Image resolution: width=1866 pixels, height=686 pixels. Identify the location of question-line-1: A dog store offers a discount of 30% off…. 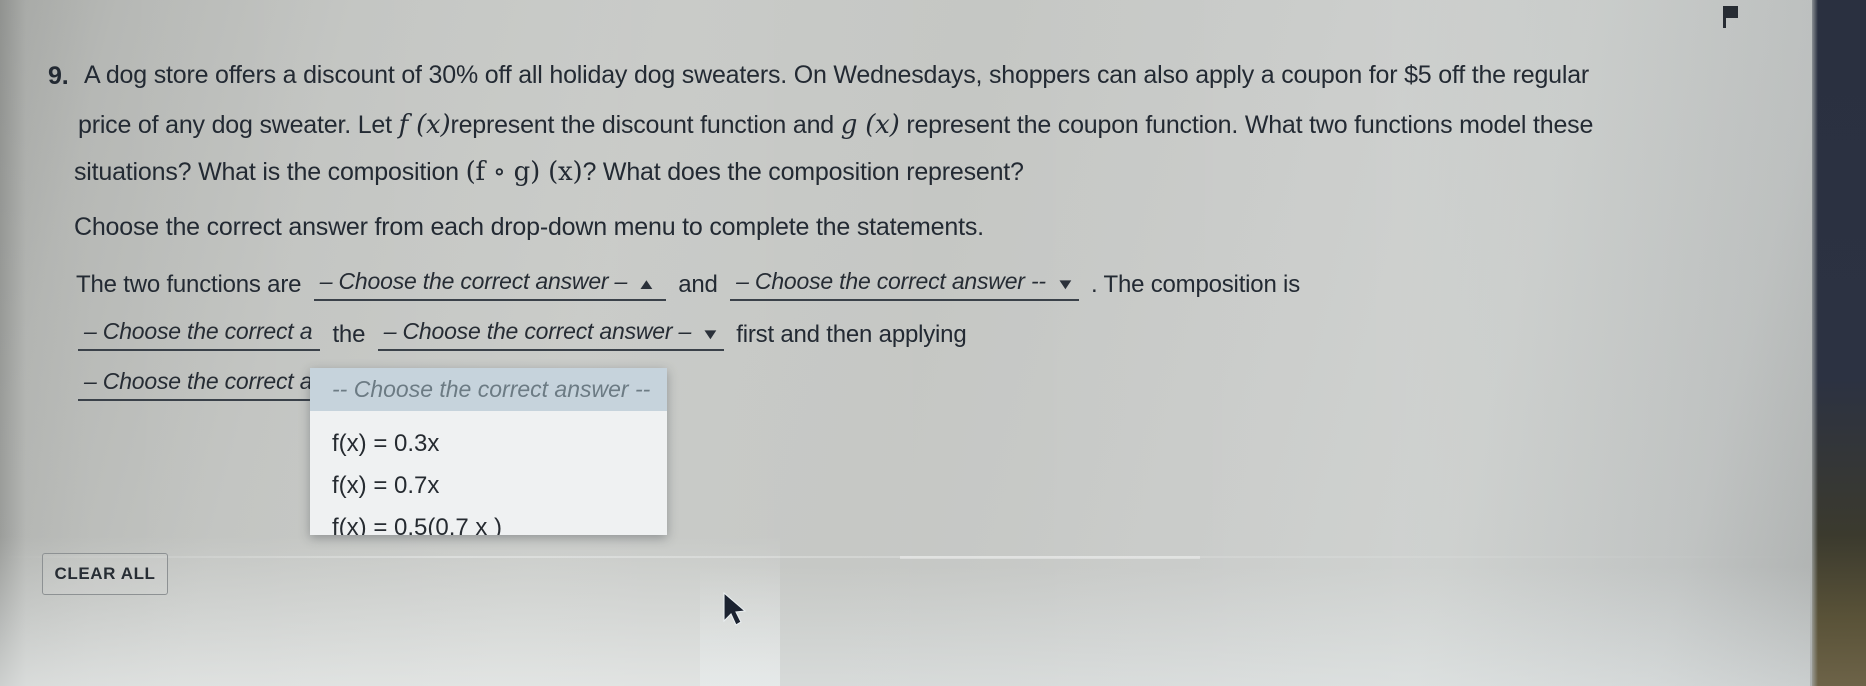
(836, 75).